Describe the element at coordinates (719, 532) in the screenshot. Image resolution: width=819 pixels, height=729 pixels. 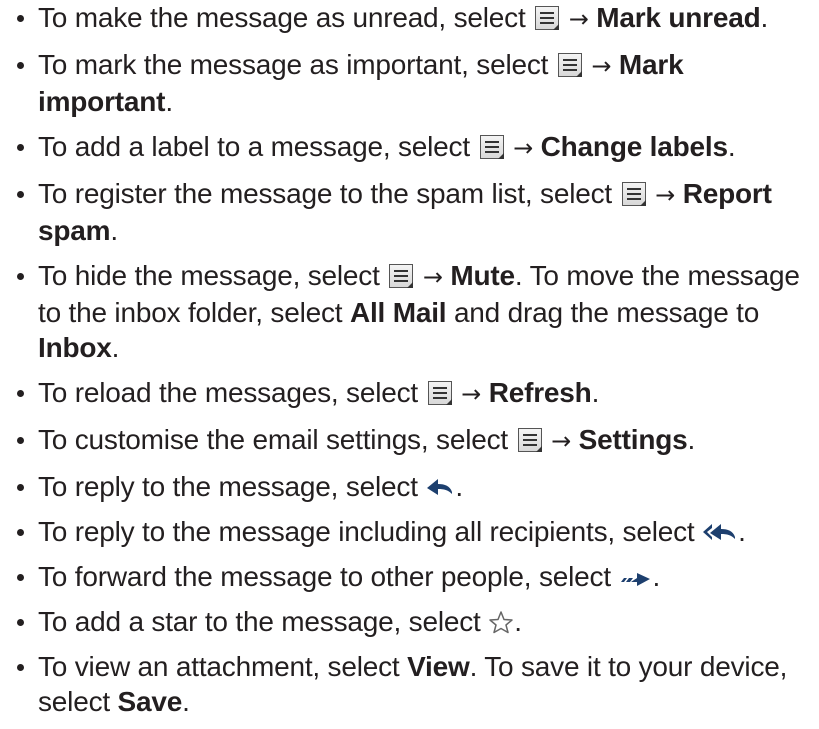
I see `reply-all-icon` at that location.